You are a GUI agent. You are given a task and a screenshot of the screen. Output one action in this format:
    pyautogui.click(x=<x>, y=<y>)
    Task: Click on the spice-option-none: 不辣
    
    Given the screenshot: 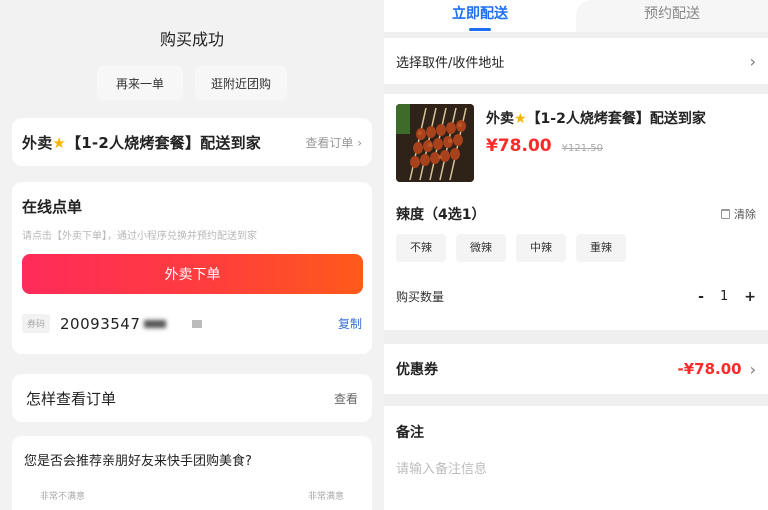 What is the action you would take?
    pyautogui.click(x=421, y=248)
    